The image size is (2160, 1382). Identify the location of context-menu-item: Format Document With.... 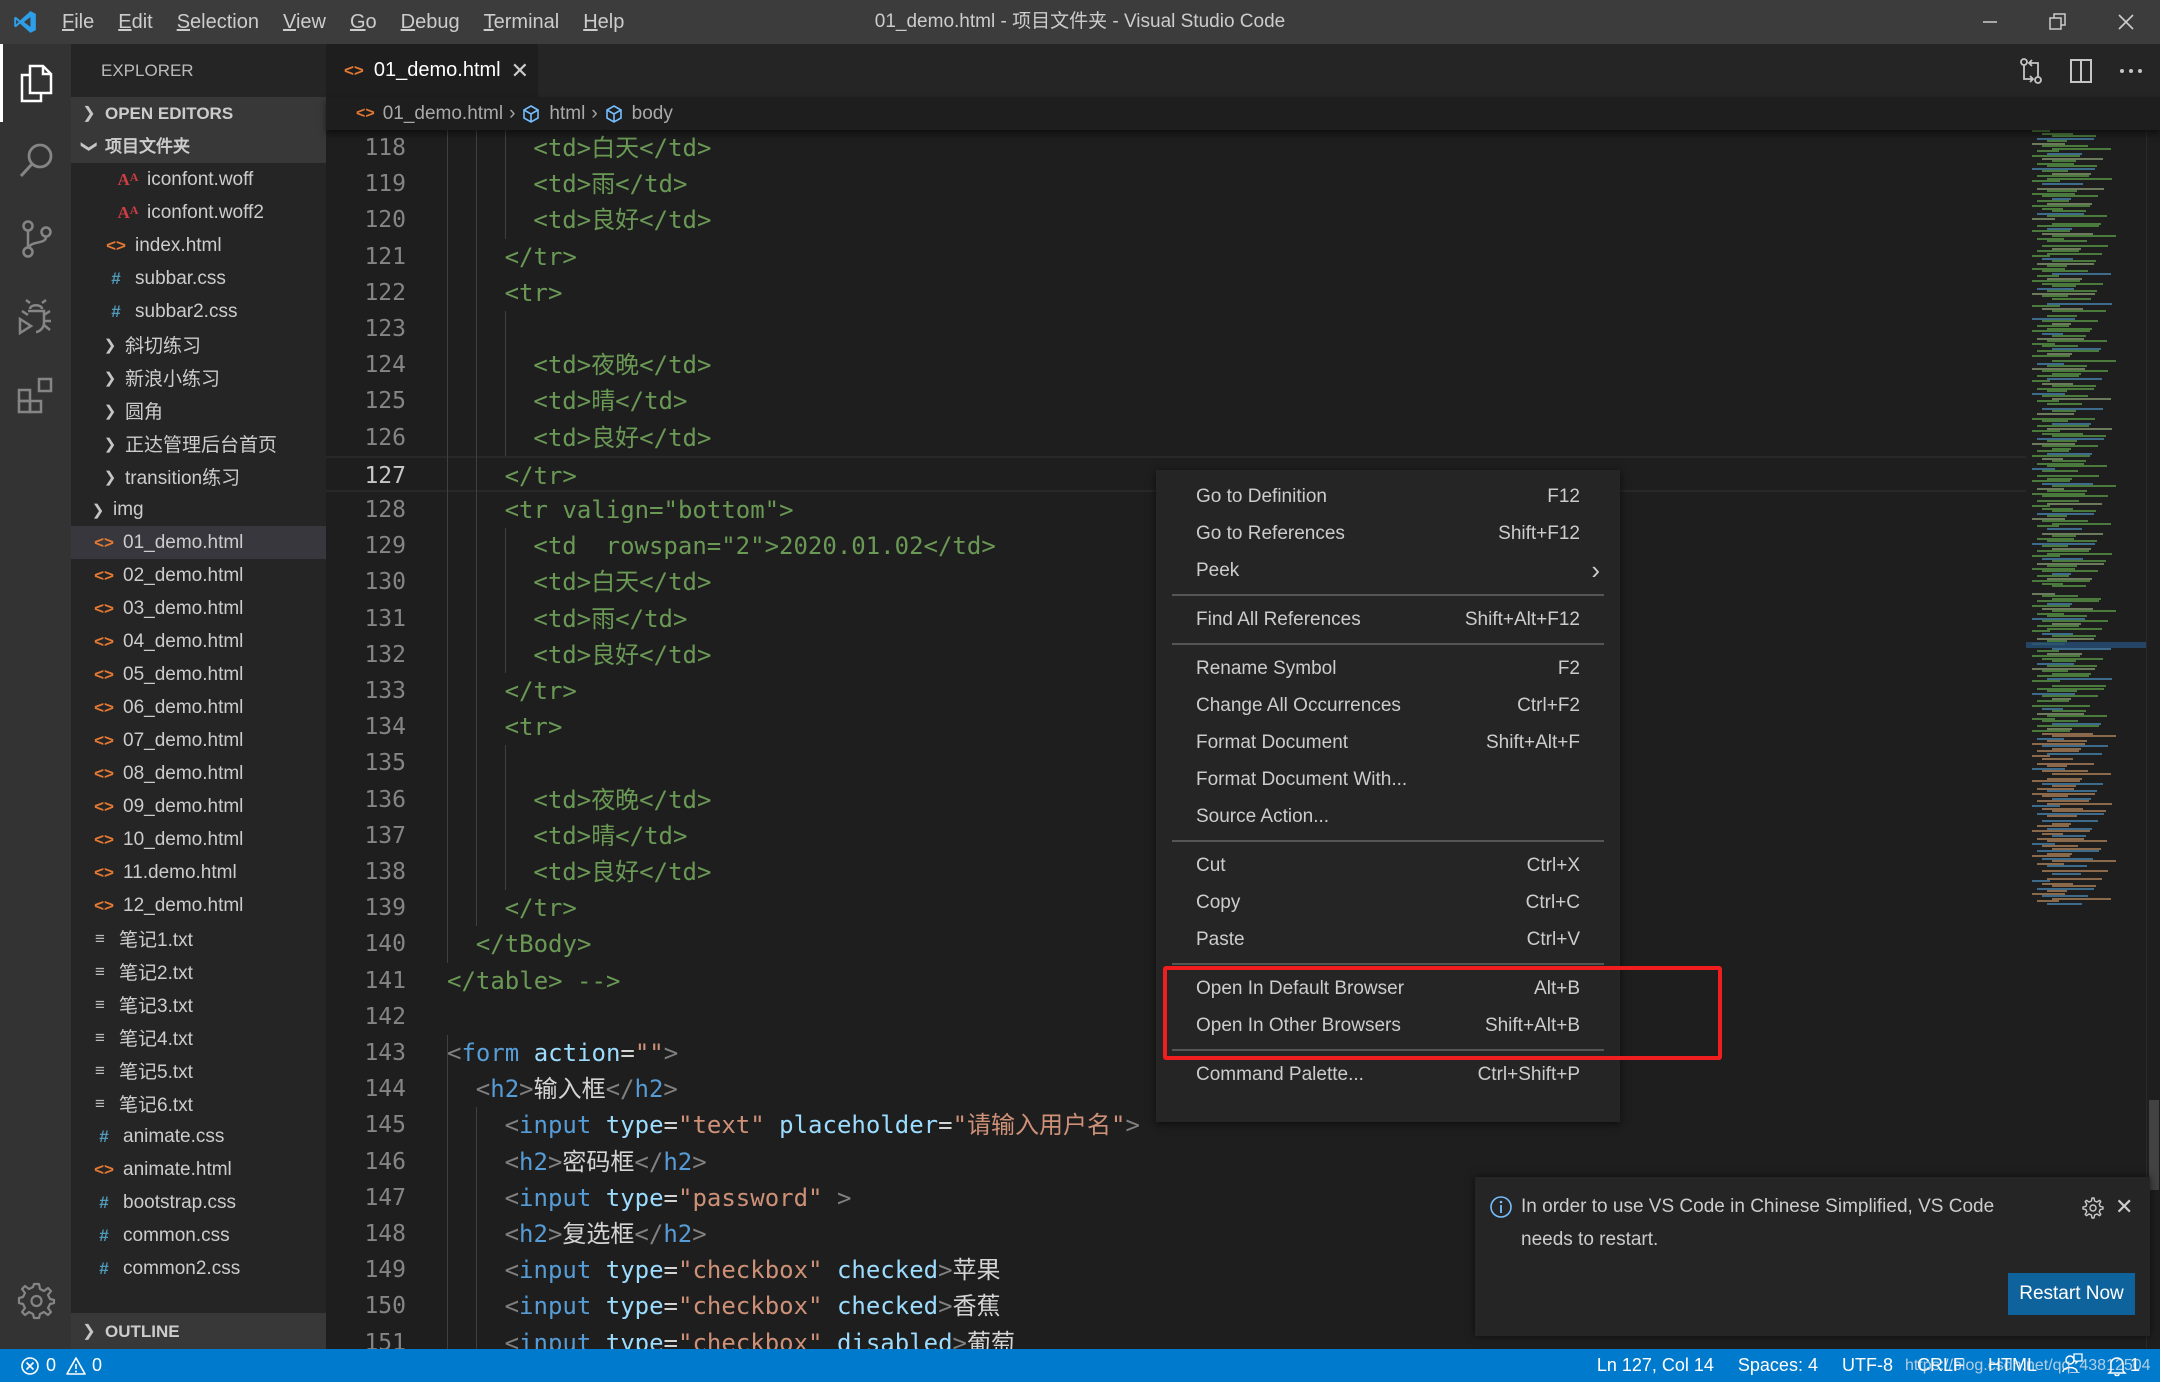
(1388, 779).